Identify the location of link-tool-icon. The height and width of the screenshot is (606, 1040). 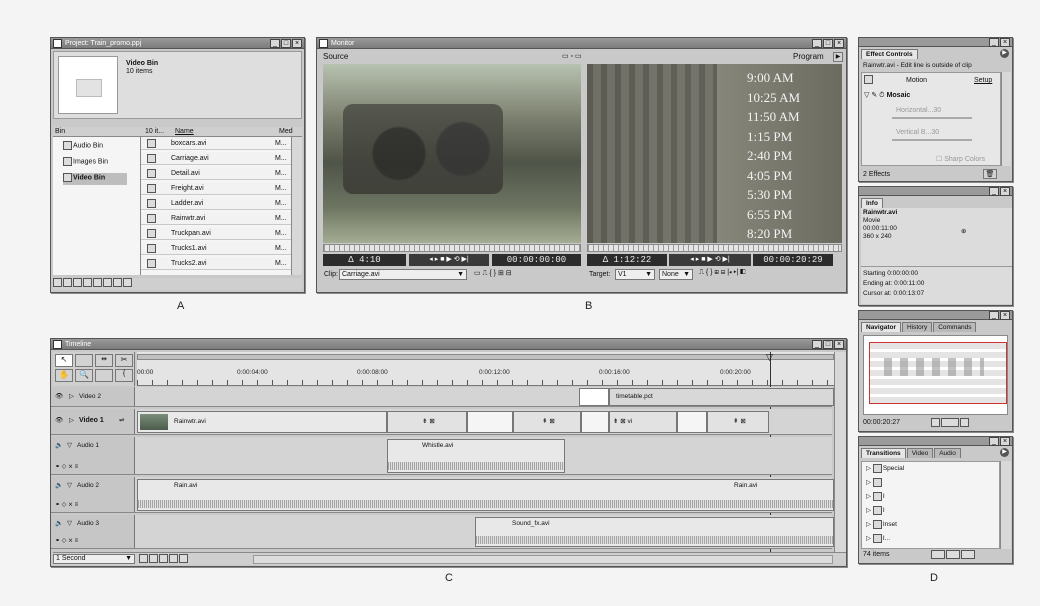
(104, 375).